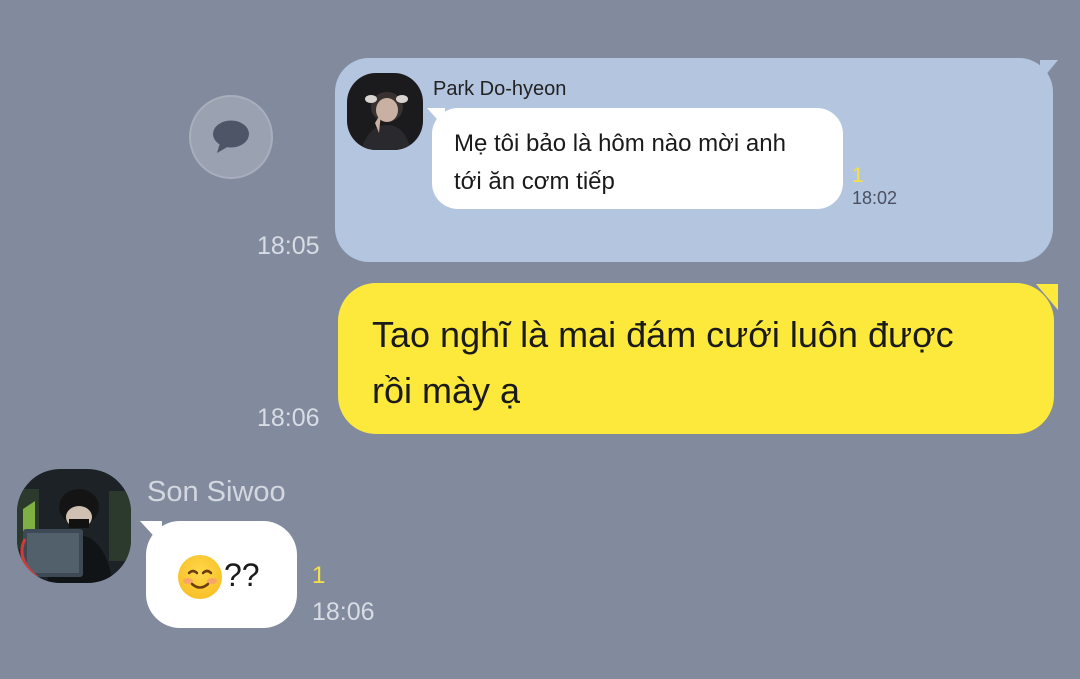 Image resolution: width=1080 pixels, height=679 pixels. I want to click on my-message-line: Tao nghĩ là mai đám cưới luôn được, so click(663, 334).